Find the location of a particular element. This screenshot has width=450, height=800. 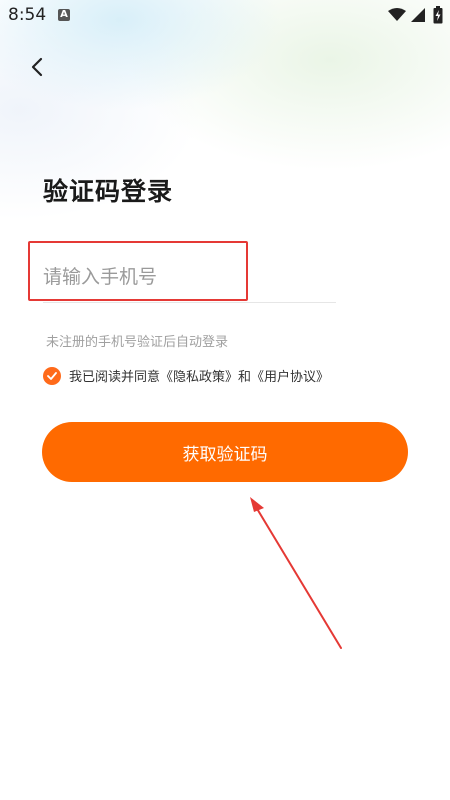

agreement-row: 我已阅读并同意《隐私政策》和《用户协议》 is located at coordinates (186, 375).